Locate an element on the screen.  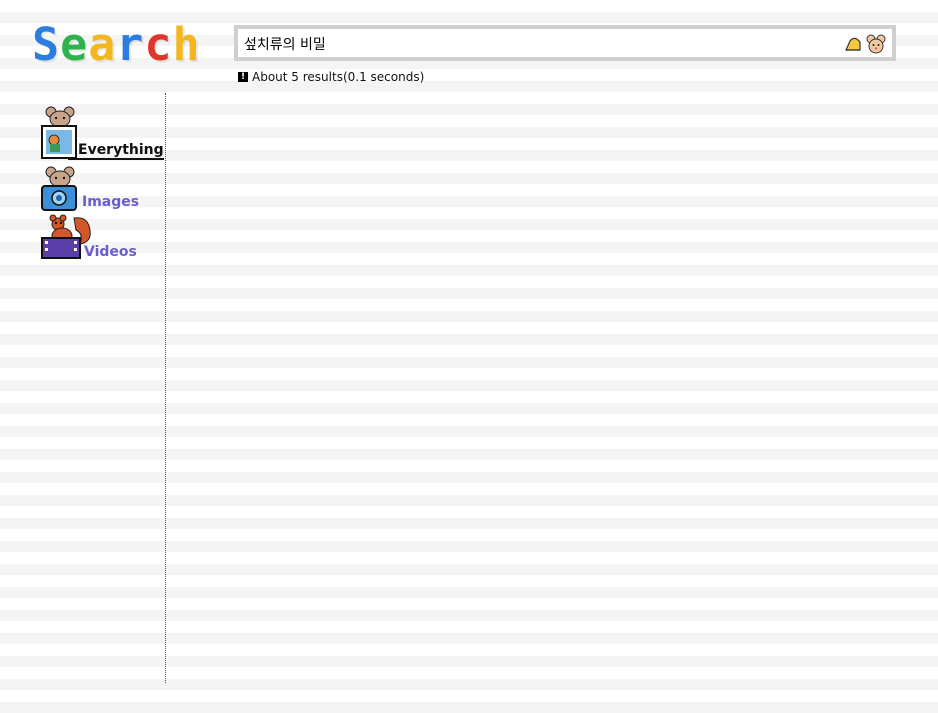
search-box-icons is located at coordinates (865, 44).